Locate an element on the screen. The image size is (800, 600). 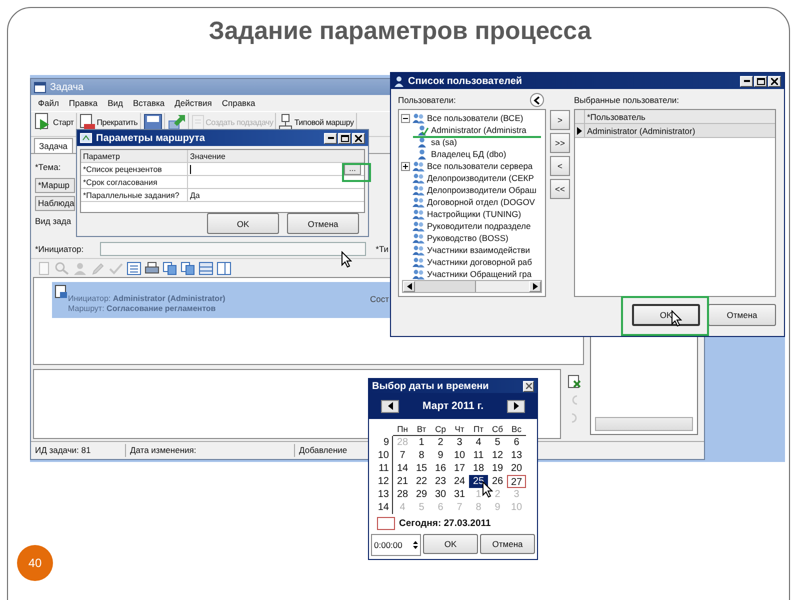
calendar-day: 23 is located at coordinates (440, 481).